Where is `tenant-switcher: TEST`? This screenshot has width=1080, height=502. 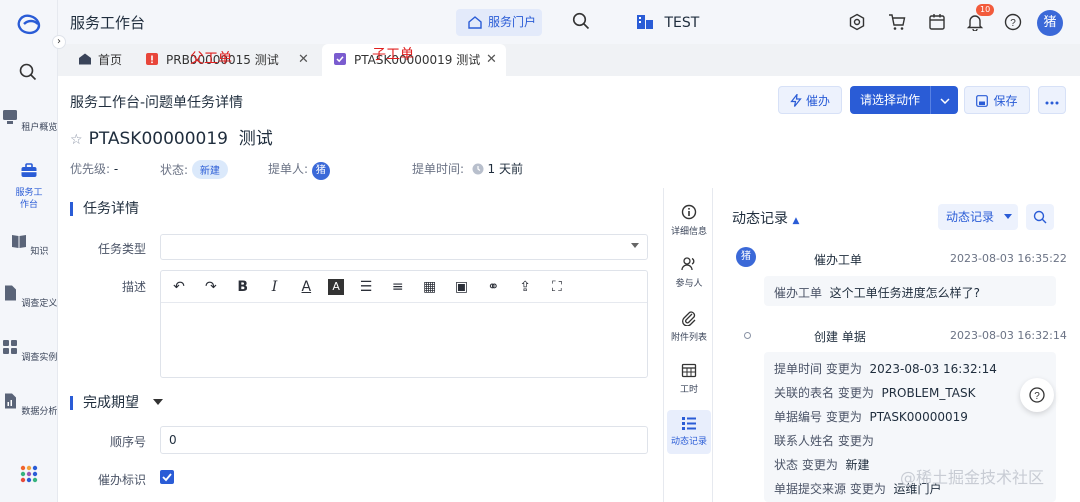 tenant-switcher: TEST is located at coordinates (667, 21).